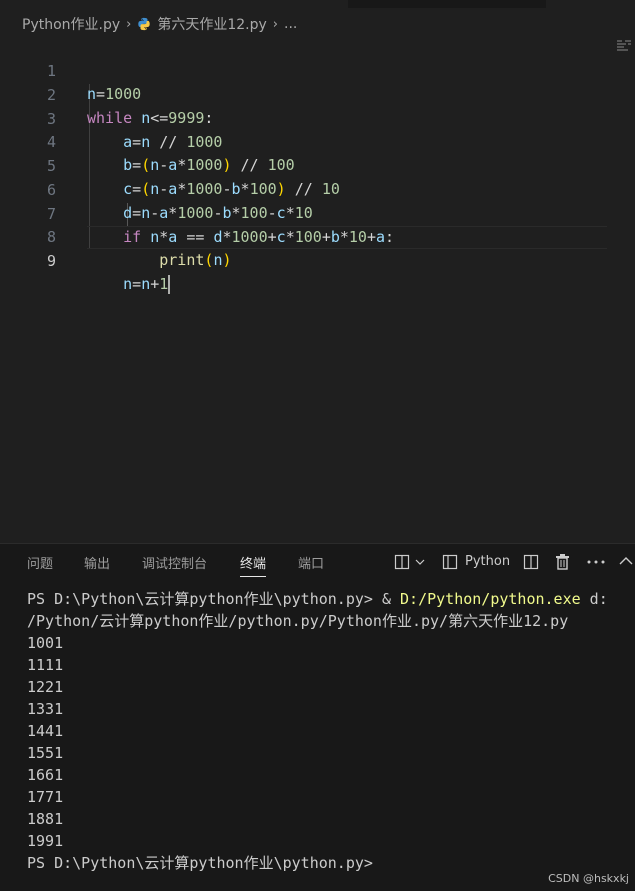  What do you see at coordinates (45, 731) in the screenshot?
I see `terminal-output-line: 1441` at bounding box center [45, 731].